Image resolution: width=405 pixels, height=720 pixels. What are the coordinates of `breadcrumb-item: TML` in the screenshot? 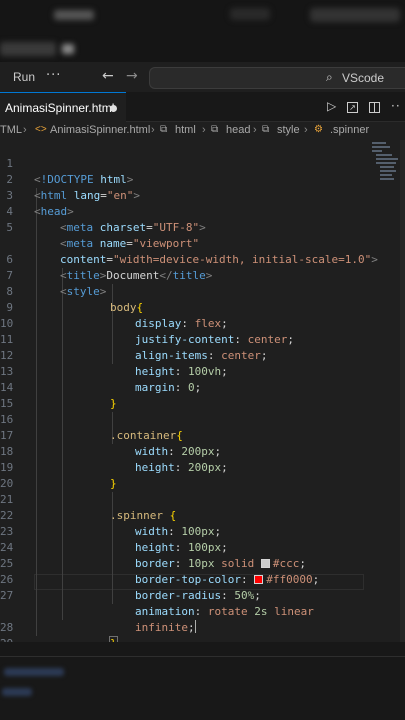 It's located at (11, 130).